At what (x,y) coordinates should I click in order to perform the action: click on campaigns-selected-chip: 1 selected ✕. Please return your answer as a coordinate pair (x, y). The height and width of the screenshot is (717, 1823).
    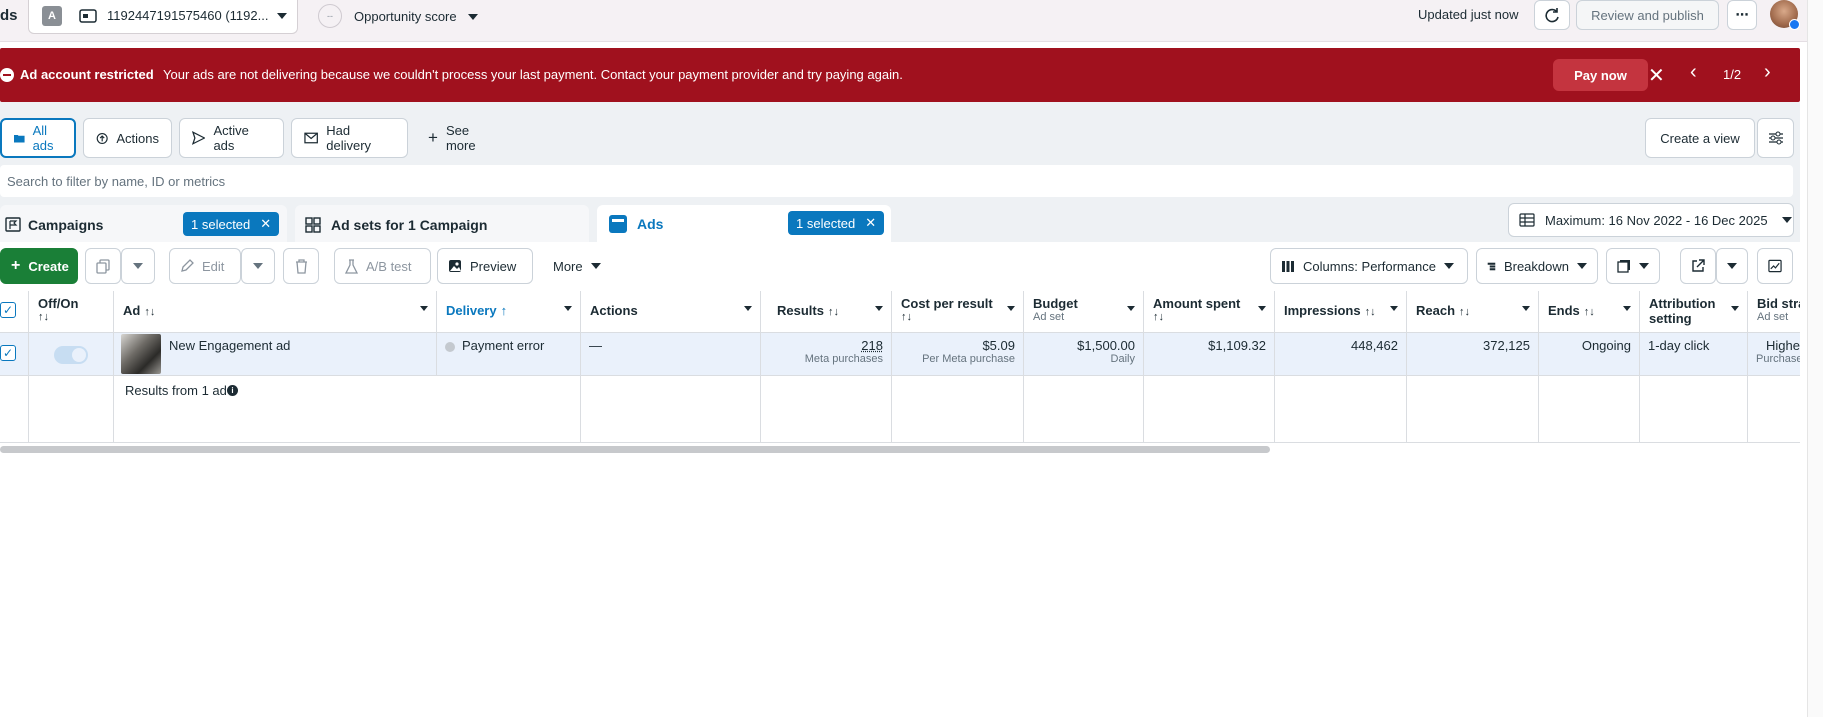
    Looking at the image, I should click on (231, 224).